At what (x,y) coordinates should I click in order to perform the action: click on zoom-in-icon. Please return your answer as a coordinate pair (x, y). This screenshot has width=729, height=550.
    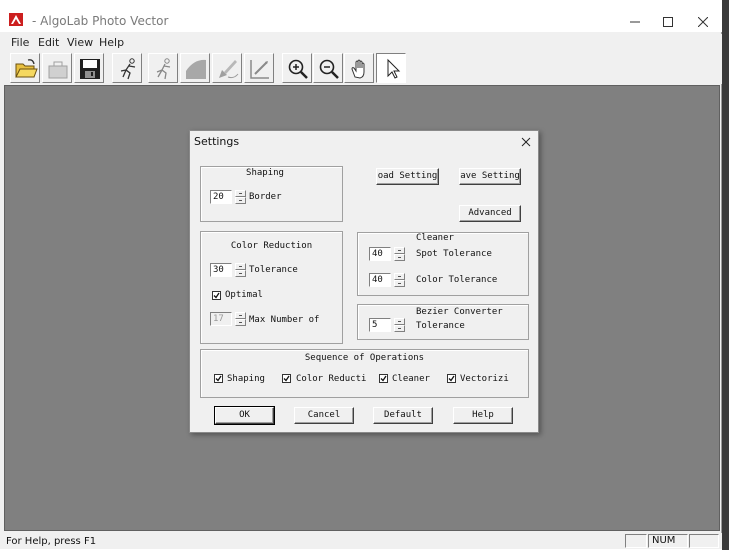
    Looking at the image, I should click on (298, 69).